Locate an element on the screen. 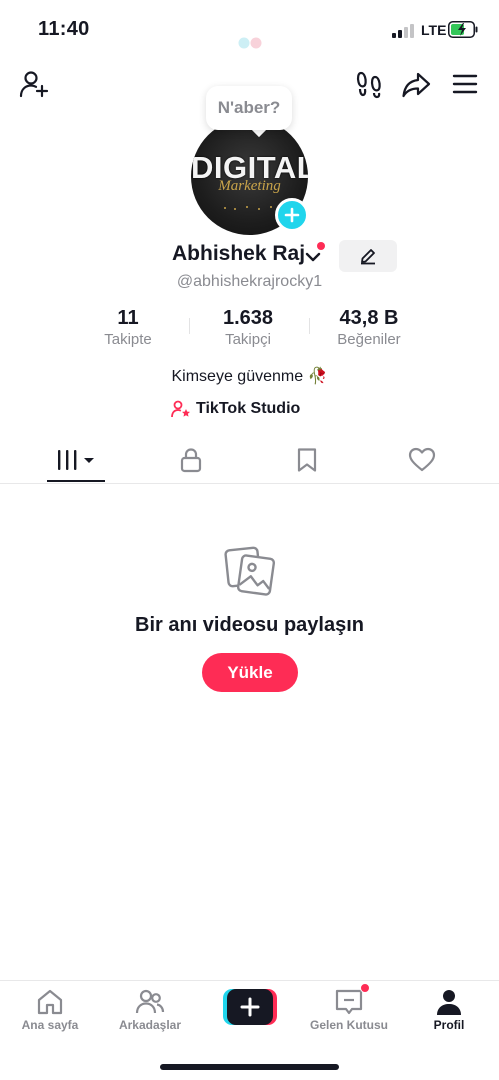 The image size is (499, 1080). heart-icon is located at coordinates (422, 459).